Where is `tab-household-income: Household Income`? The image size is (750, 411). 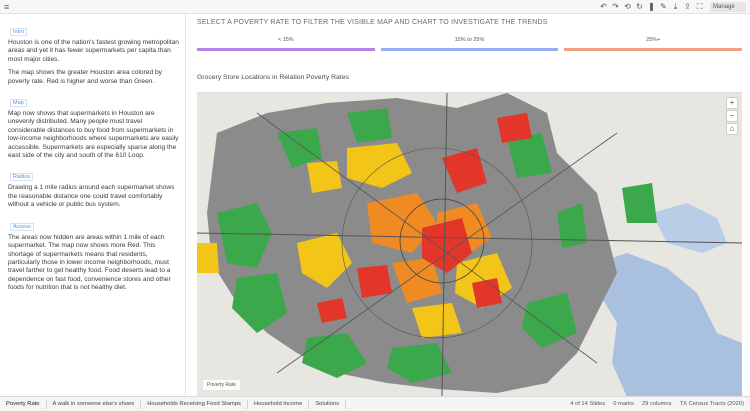 tab-household-income: Household Income is located at coordinates (279, 404).